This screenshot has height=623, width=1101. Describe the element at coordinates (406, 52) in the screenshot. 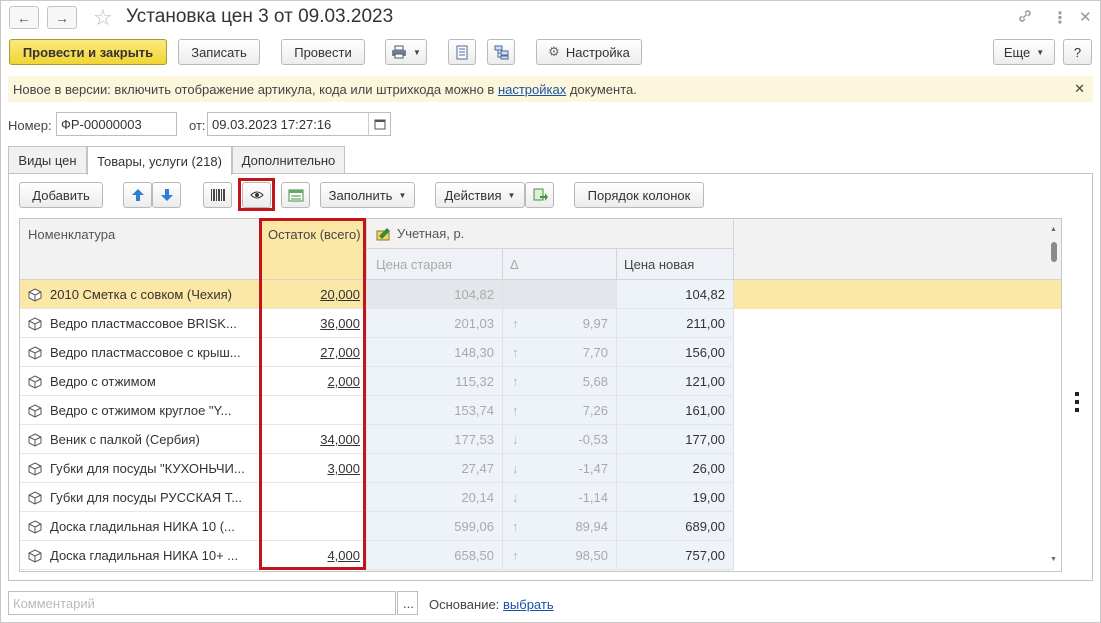

I see `print-button: ▼` at that location.